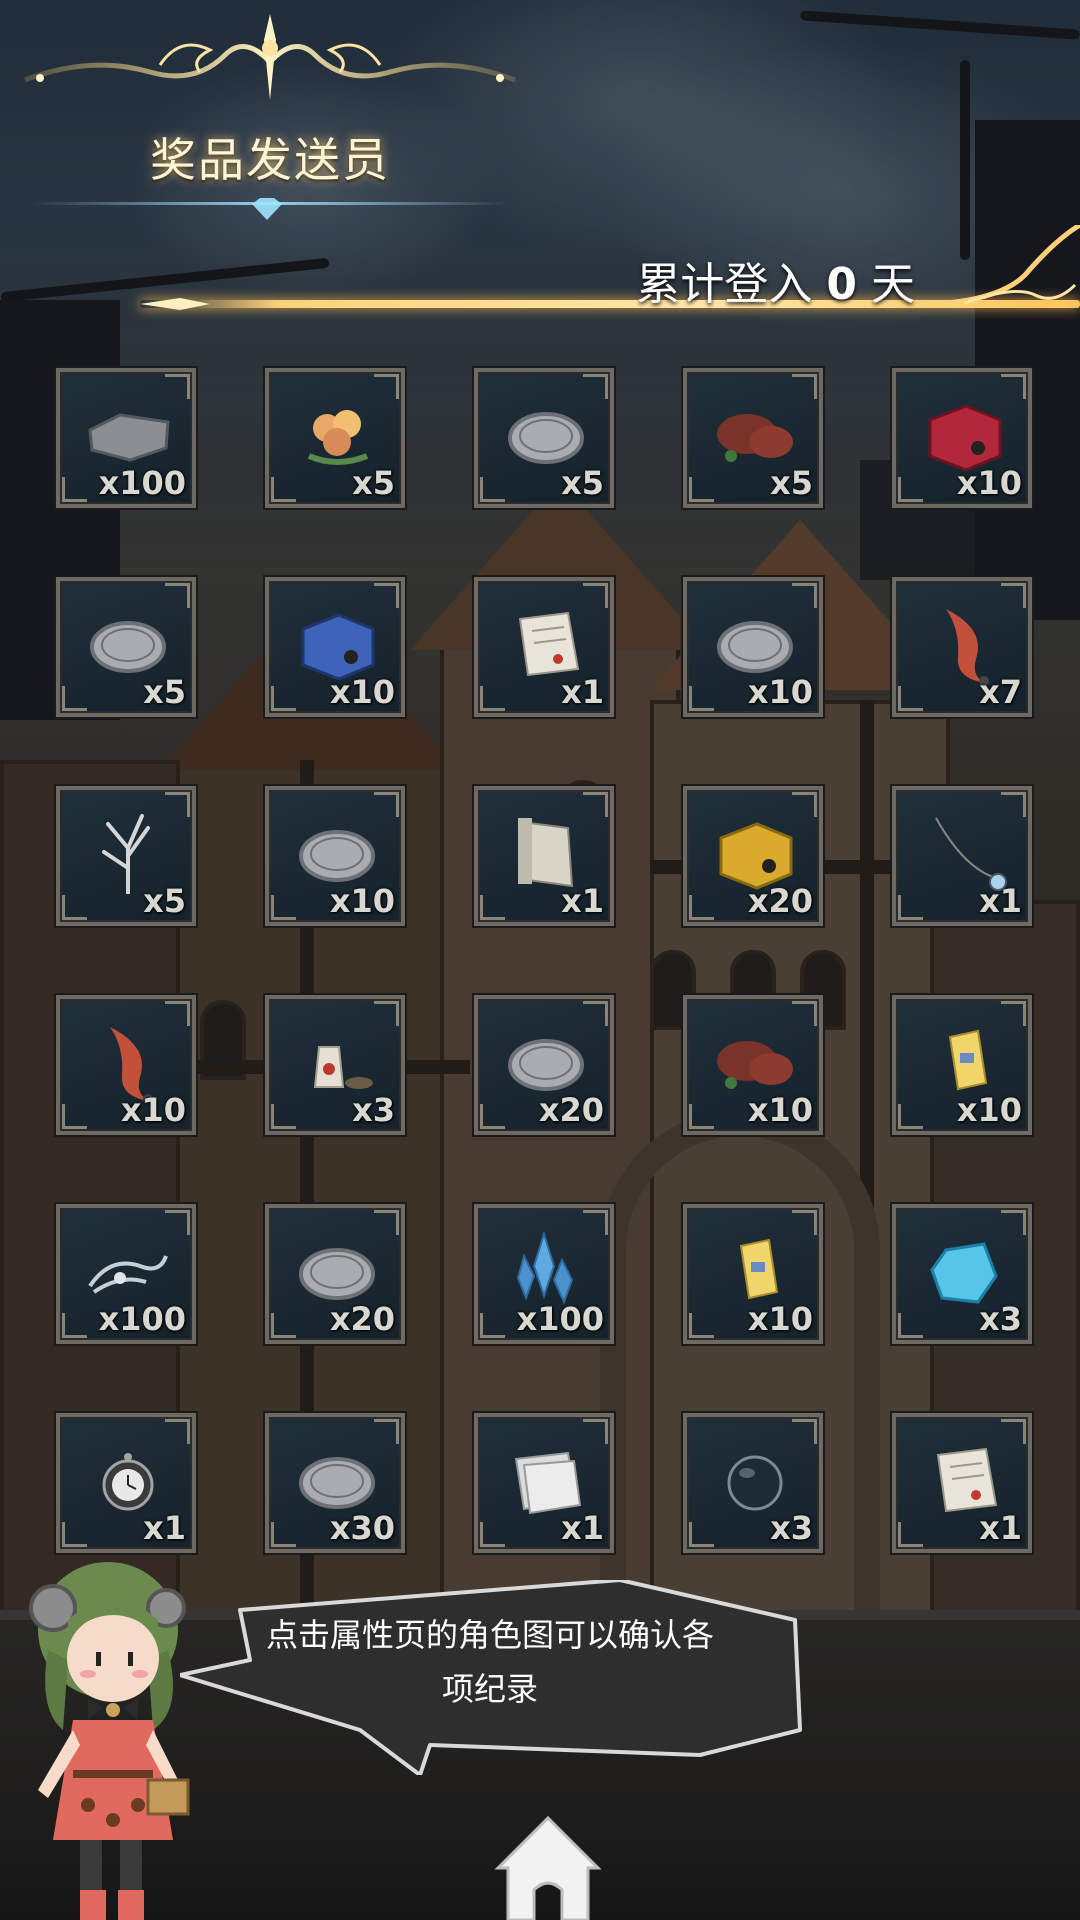  What do you see at coordinates (280, 115) in the screenshot?
I see `title-header: 奖品发送员` at bounding box center [280, 115].